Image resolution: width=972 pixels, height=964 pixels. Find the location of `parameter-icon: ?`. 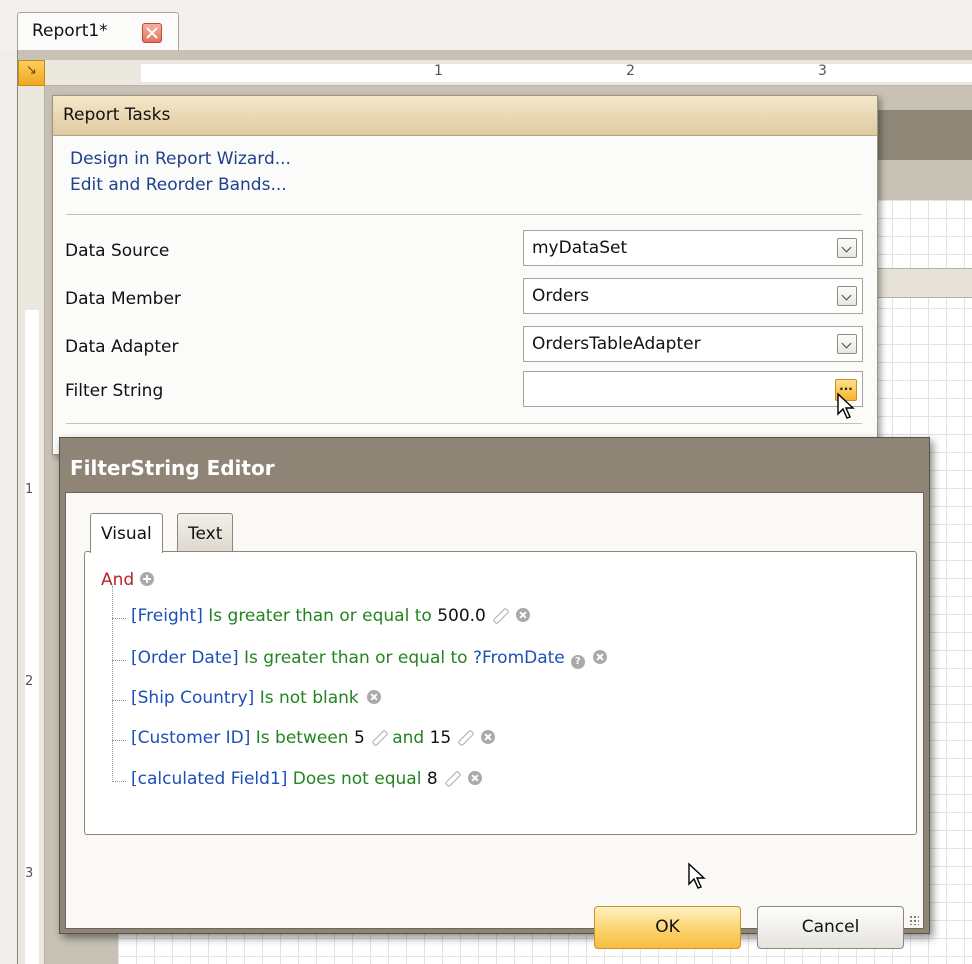

parameter-icon: ? is located at coordinates (577, 662).